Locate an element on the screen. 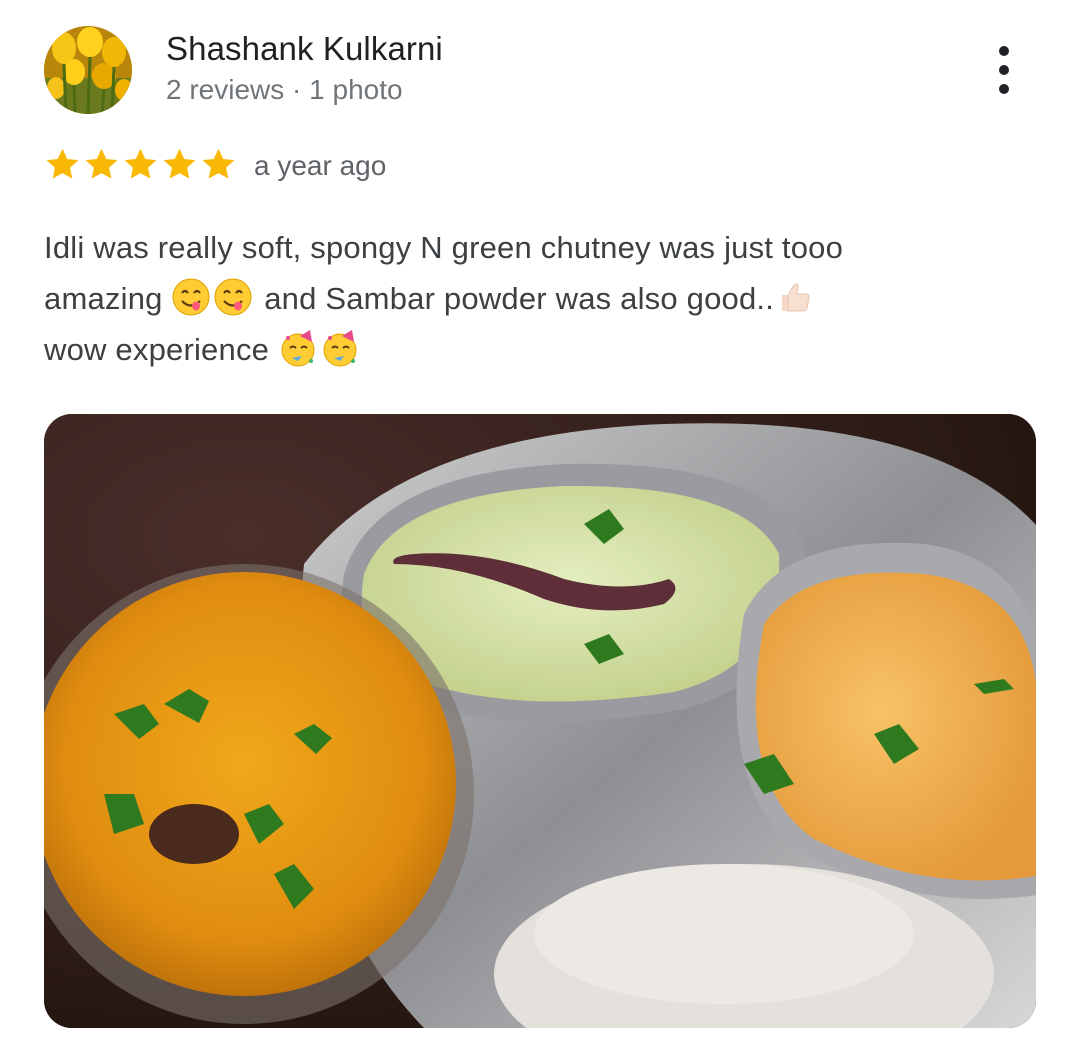 This screenshot has height=1043, width=1080. avatar is located at coordinates (88, 70).